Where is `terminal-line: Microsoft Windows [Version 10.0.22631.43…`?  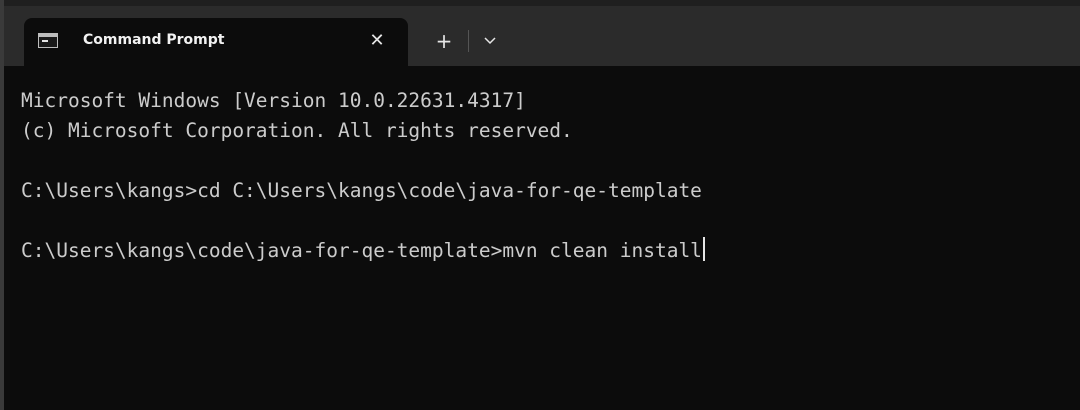 terminal-line: Microsoft Windows [Version 10.0.22631.43… is located at coordinates (273, 100).